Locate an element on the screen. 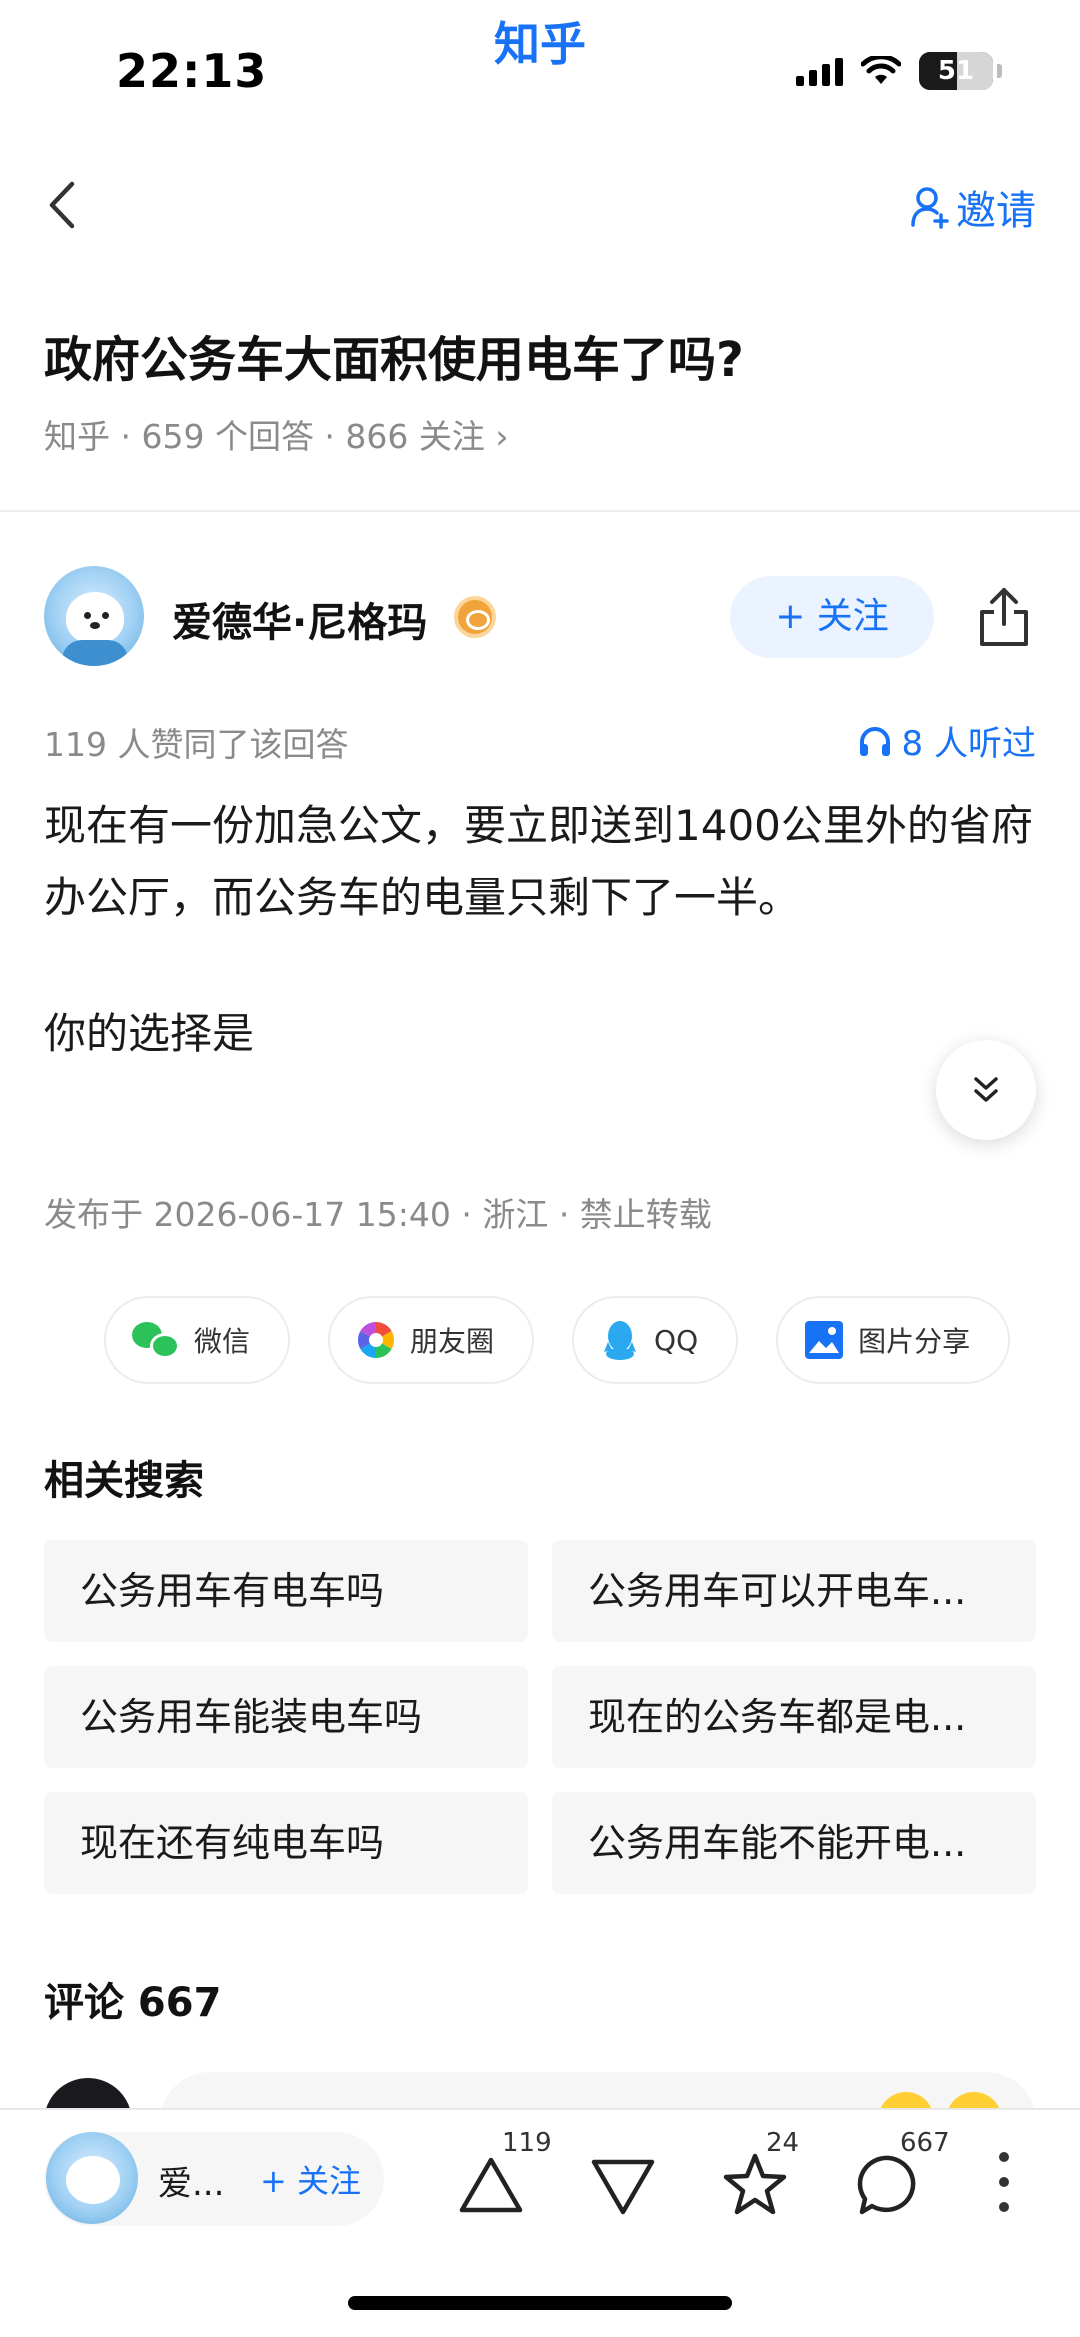 The width and height of the screenshot is (1080, 2337). share-image-button: 图片分享 is located at coordinates (893, 1340).